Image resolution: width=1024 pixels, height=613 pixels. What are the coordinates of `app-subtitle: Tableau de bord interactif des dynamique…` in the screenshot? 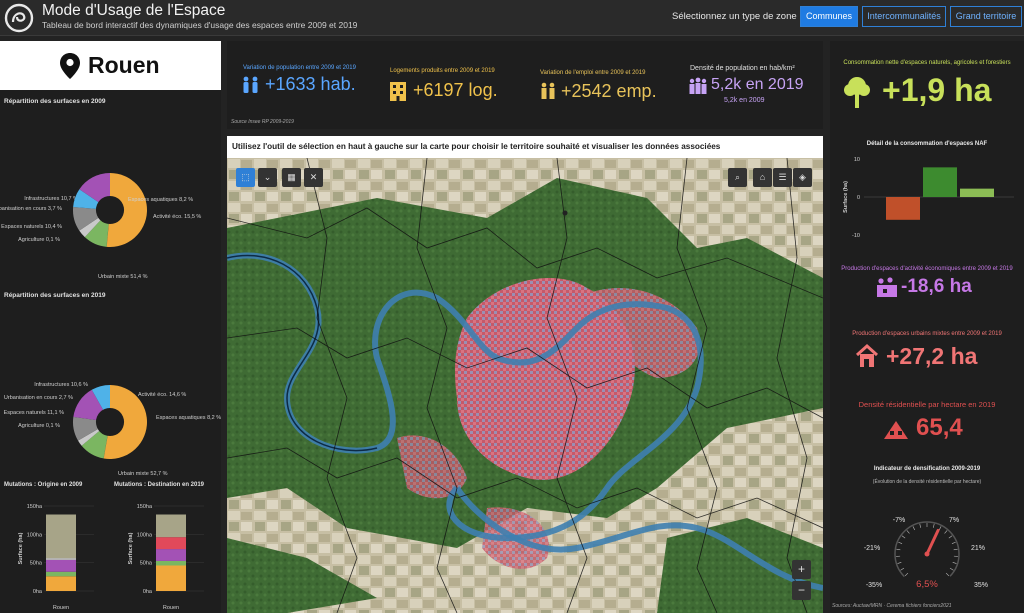 It's located at (200, 25).